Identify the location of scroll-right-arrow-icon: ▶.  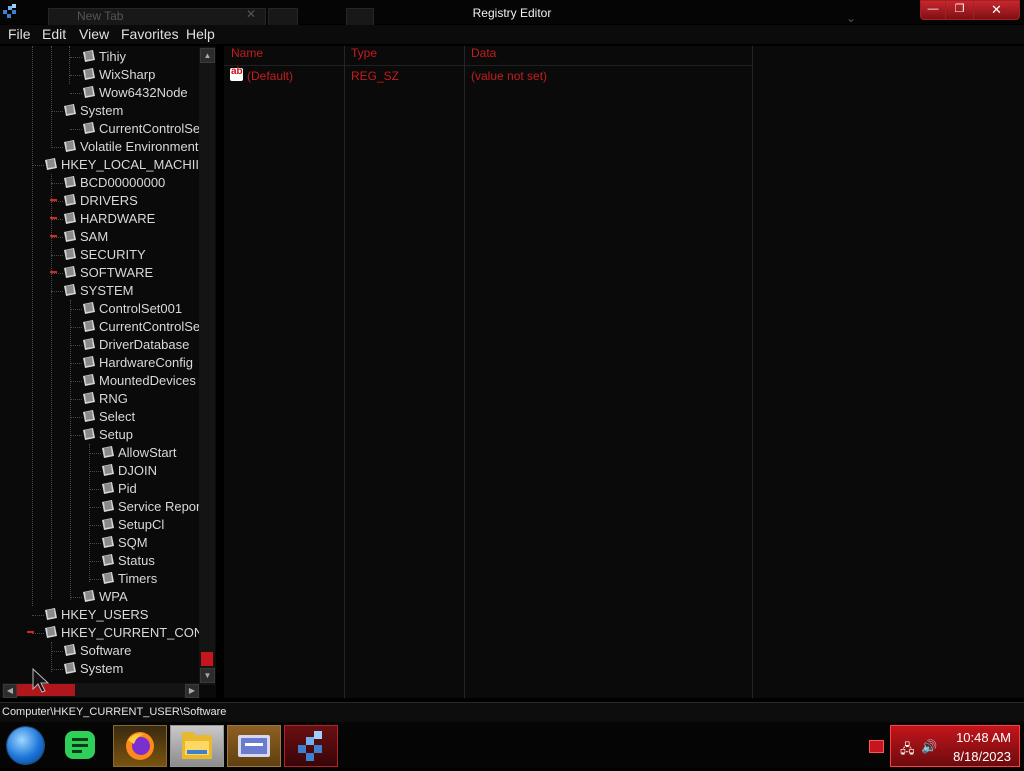
(192, 691).